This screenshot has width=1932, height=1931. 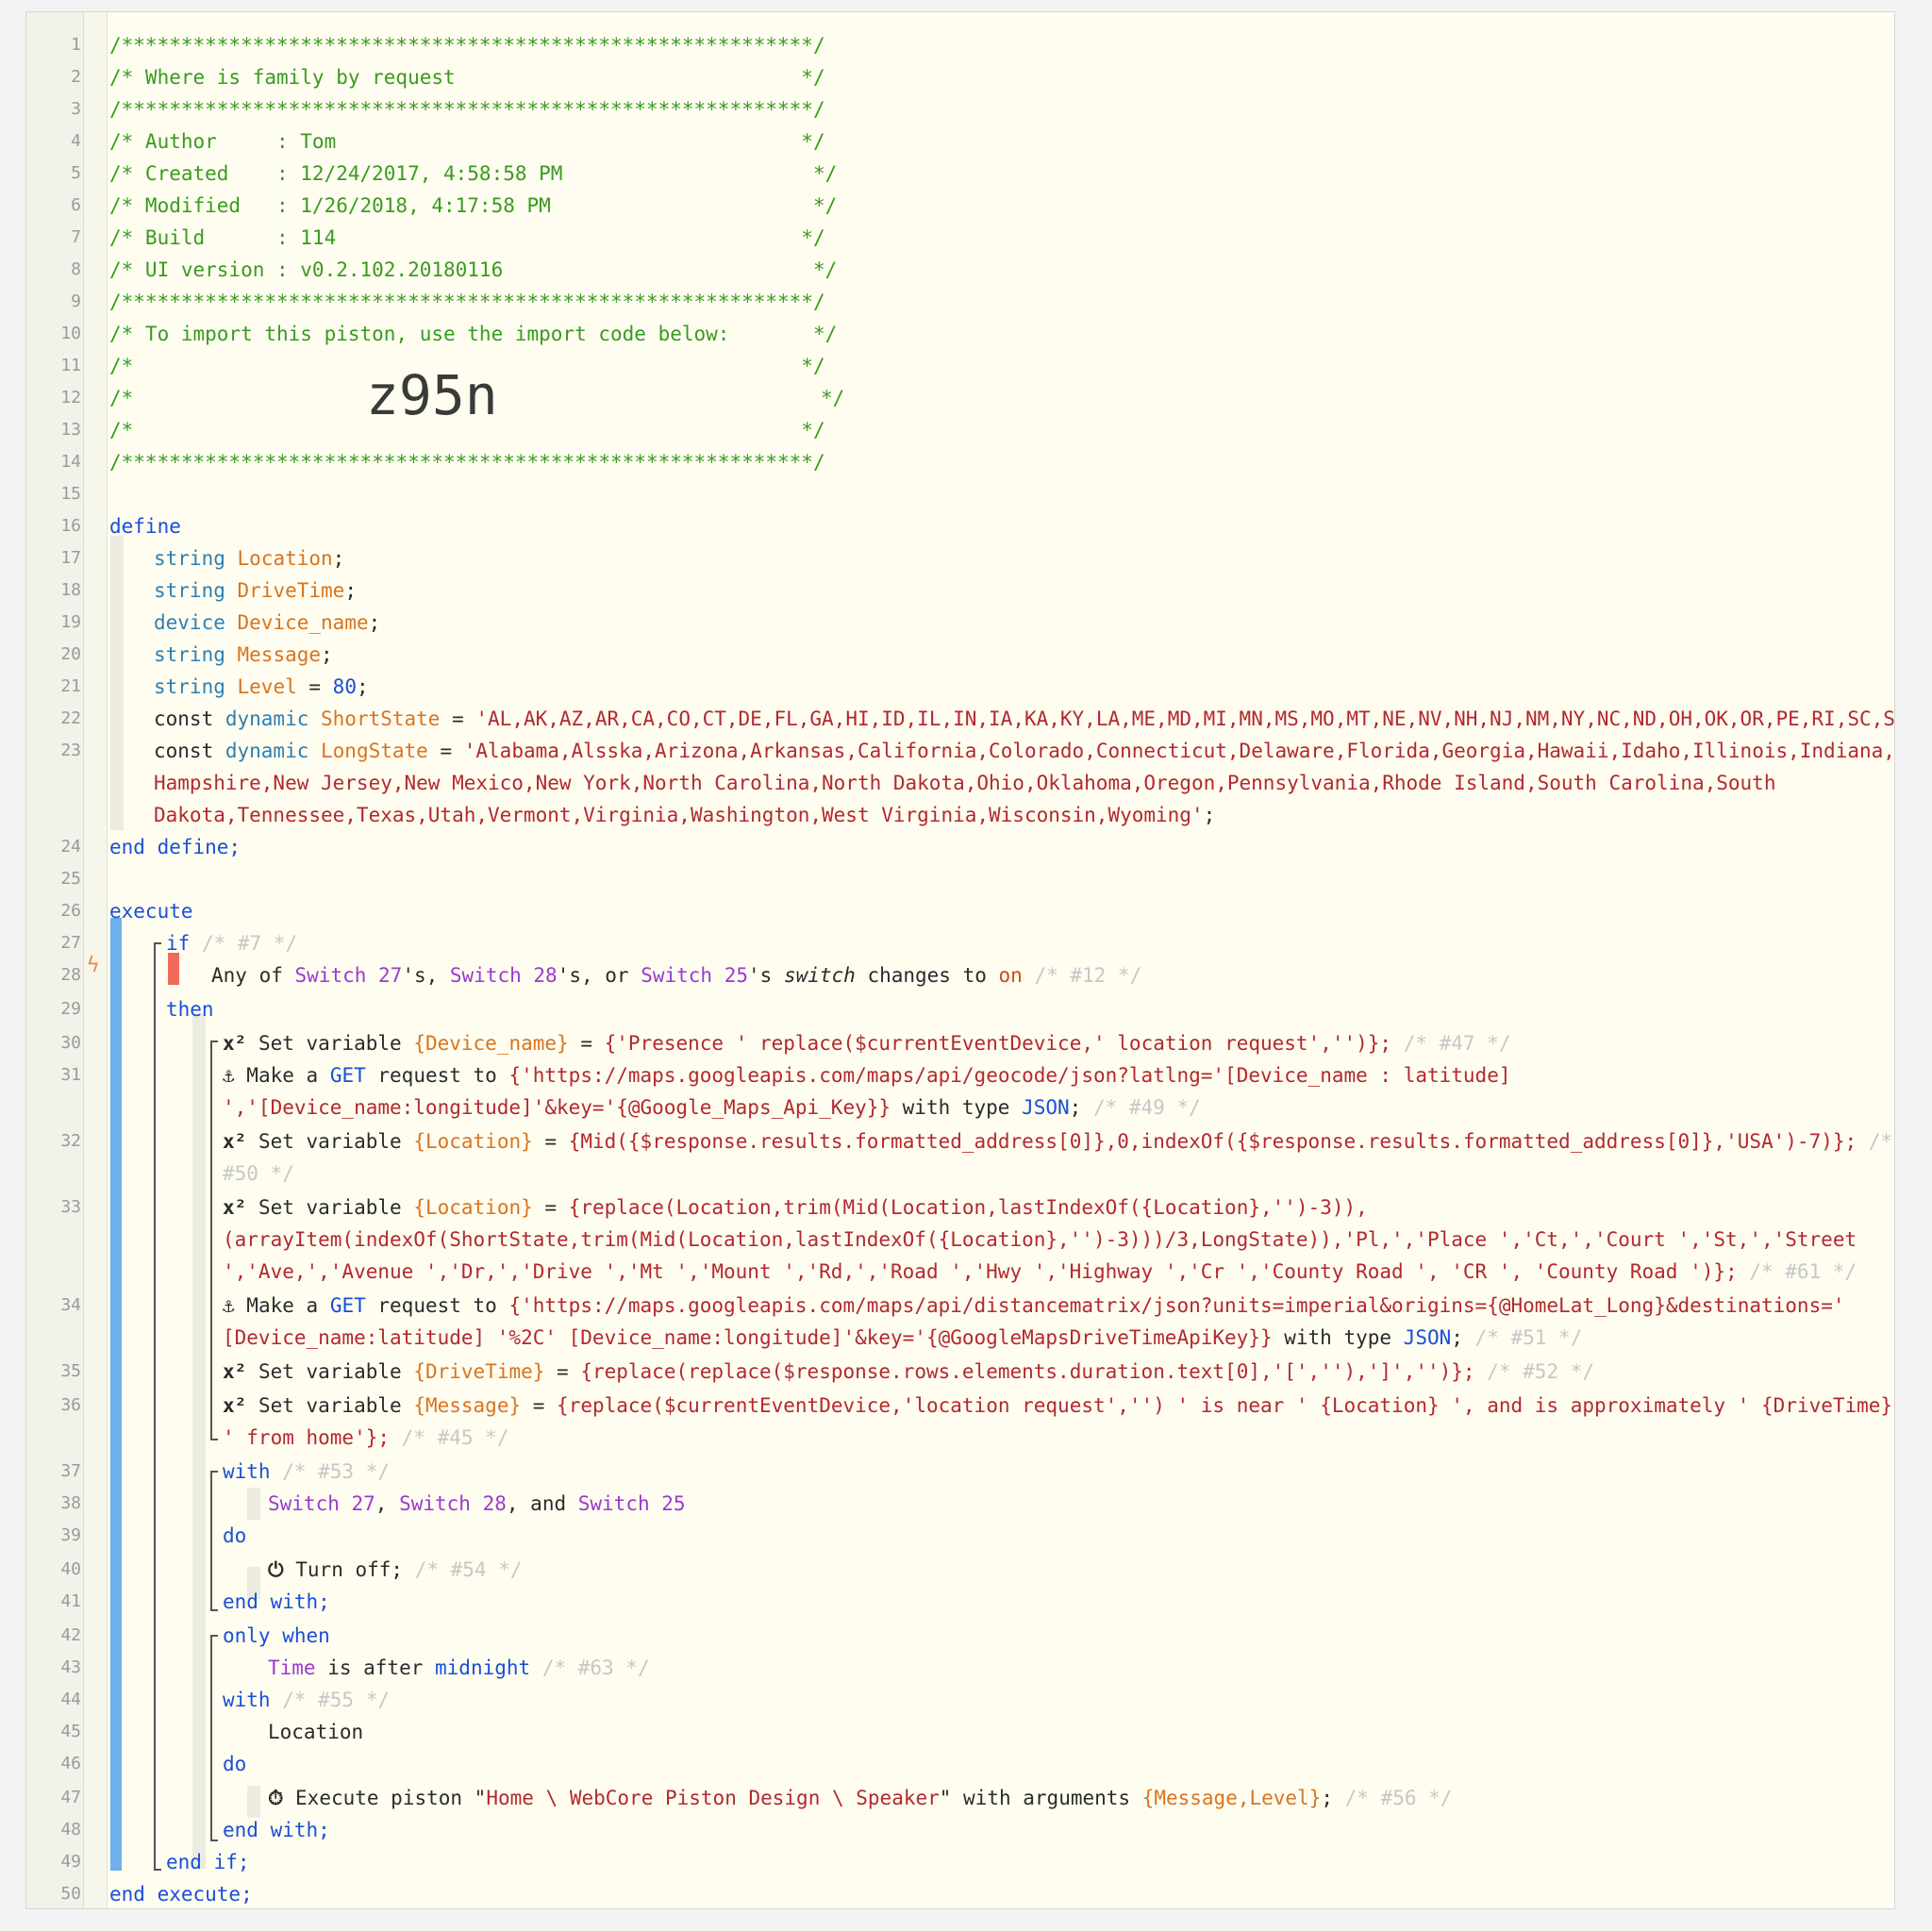 I want to click on line-number: 47, so click(x=70, y=1797).